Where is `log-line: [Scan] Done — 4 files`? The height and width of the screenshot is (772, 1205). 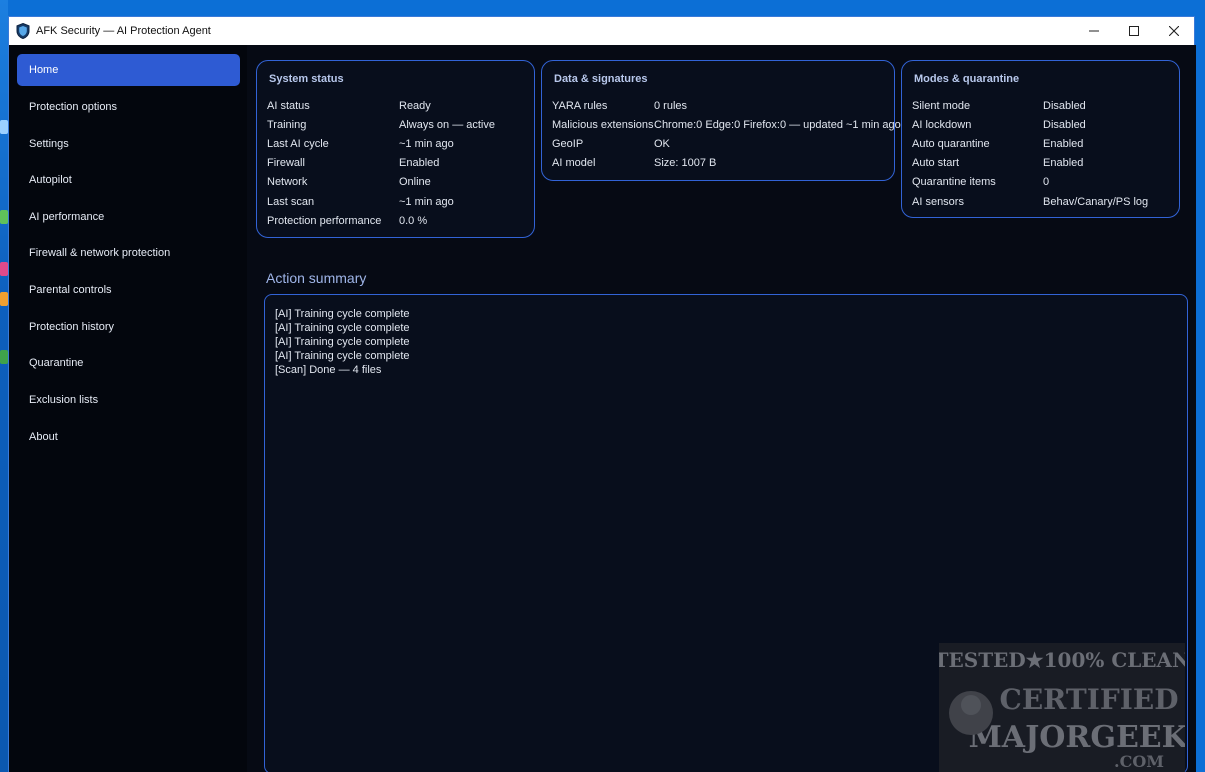
log-line: [Scan] Done — 4 files is located at coordinates (328, 370).